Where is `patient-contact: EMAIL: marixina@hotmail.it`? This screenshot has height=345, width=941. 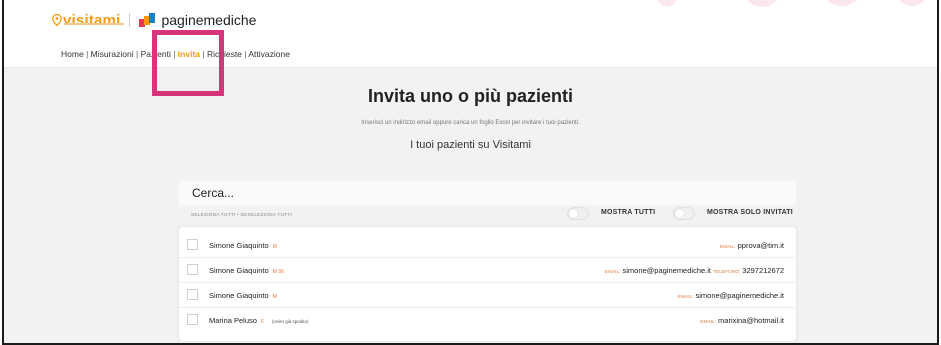
patient-contact: EMAIL: marixina@hotmail.it is located at coordinates (742, 320).